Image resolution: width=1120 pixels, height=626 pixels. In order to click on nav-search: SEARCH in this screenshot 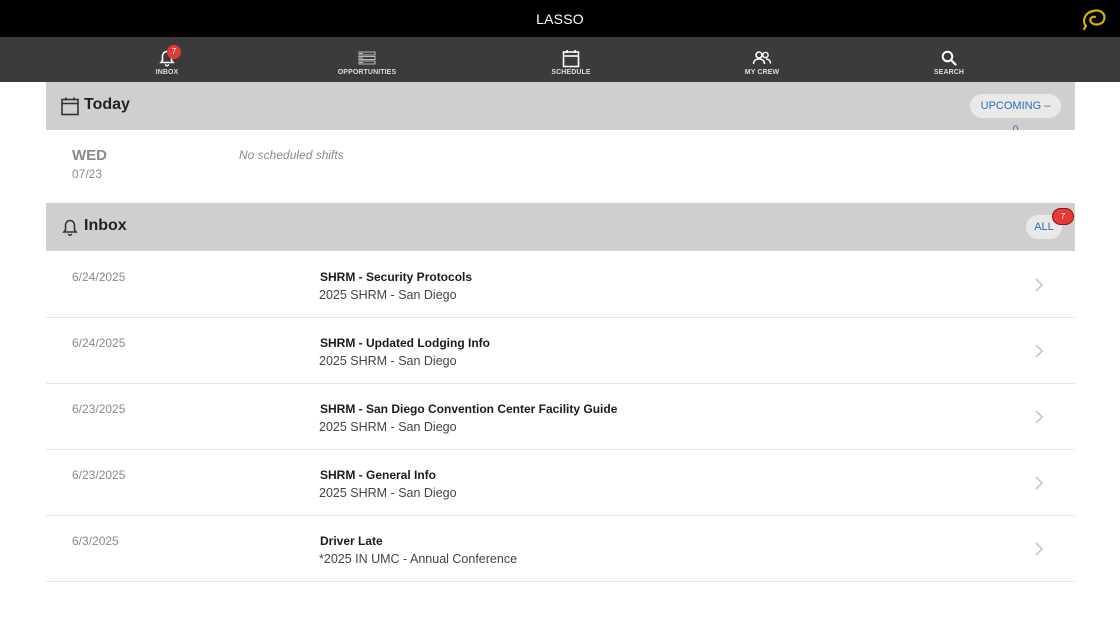, I will do `click(949, 59)`.